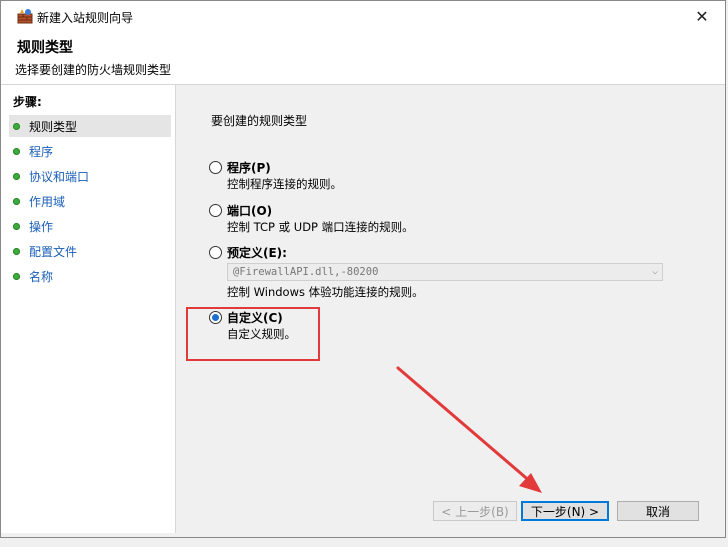 This screenshot has width=728, height=547. Describe the element at coordinates (215, 252) in the screenshot. I see `radio-predefined` at that location.